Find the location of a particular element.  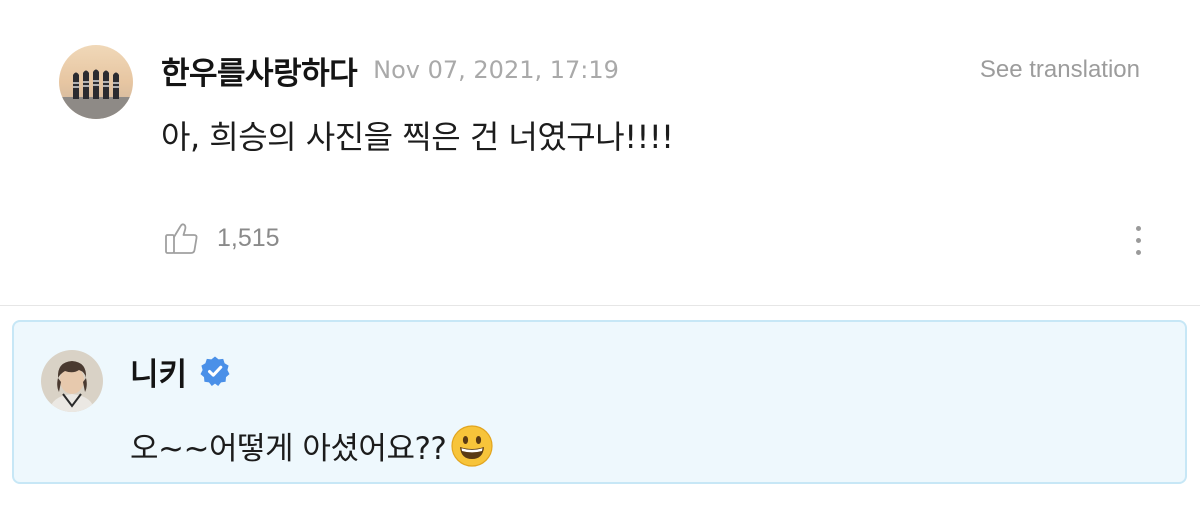

author-name: 한우를사랑하다 is located at coordinates (259, 70).